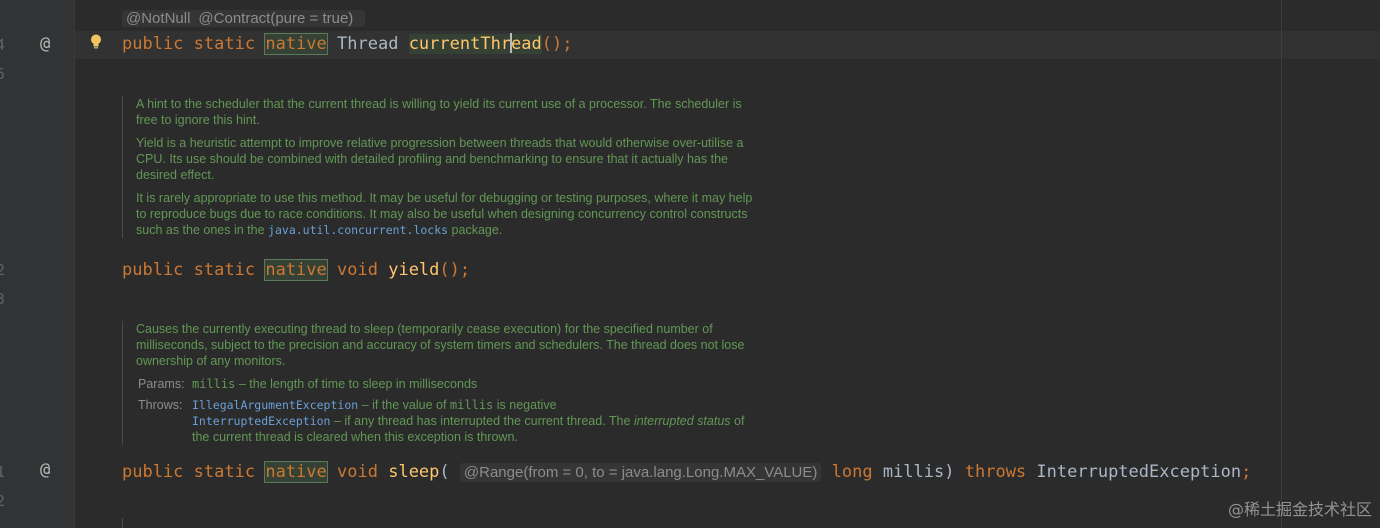 This screenshot has height=528, width=1380. Describe the element at coordinates (358, 230) in the screenshot. I see `package-link: java.util.concurrent.locks` at that location.